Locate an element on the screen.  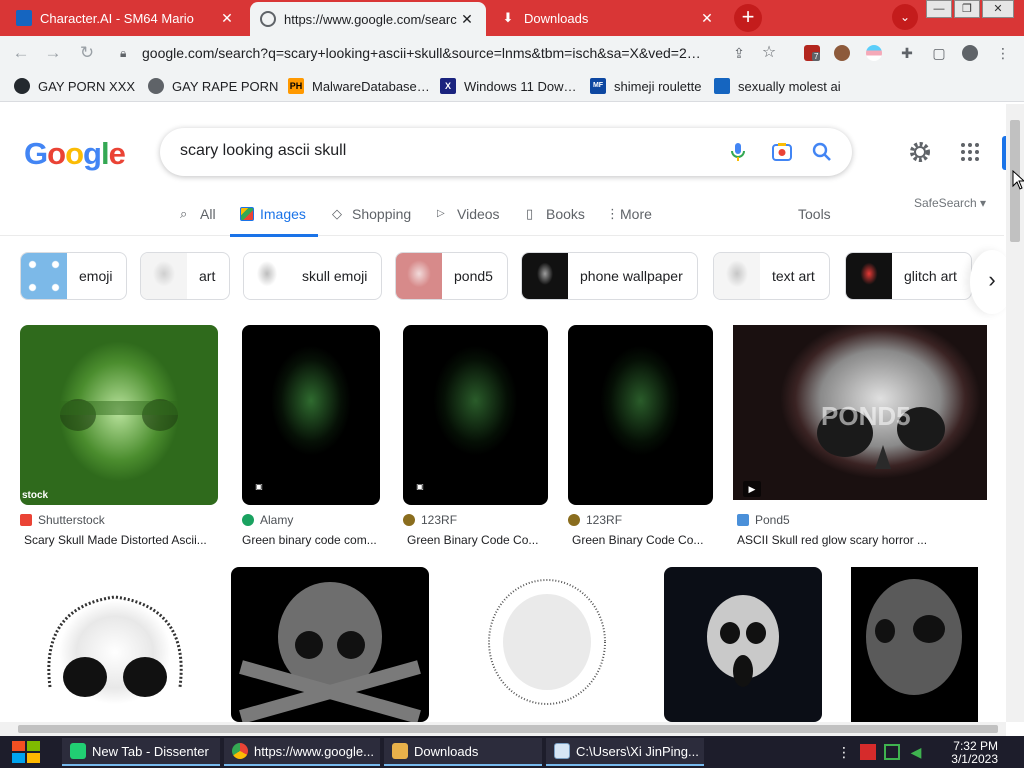
taskbar-item-downloads: Downloads is located at coordinates (463, 752).